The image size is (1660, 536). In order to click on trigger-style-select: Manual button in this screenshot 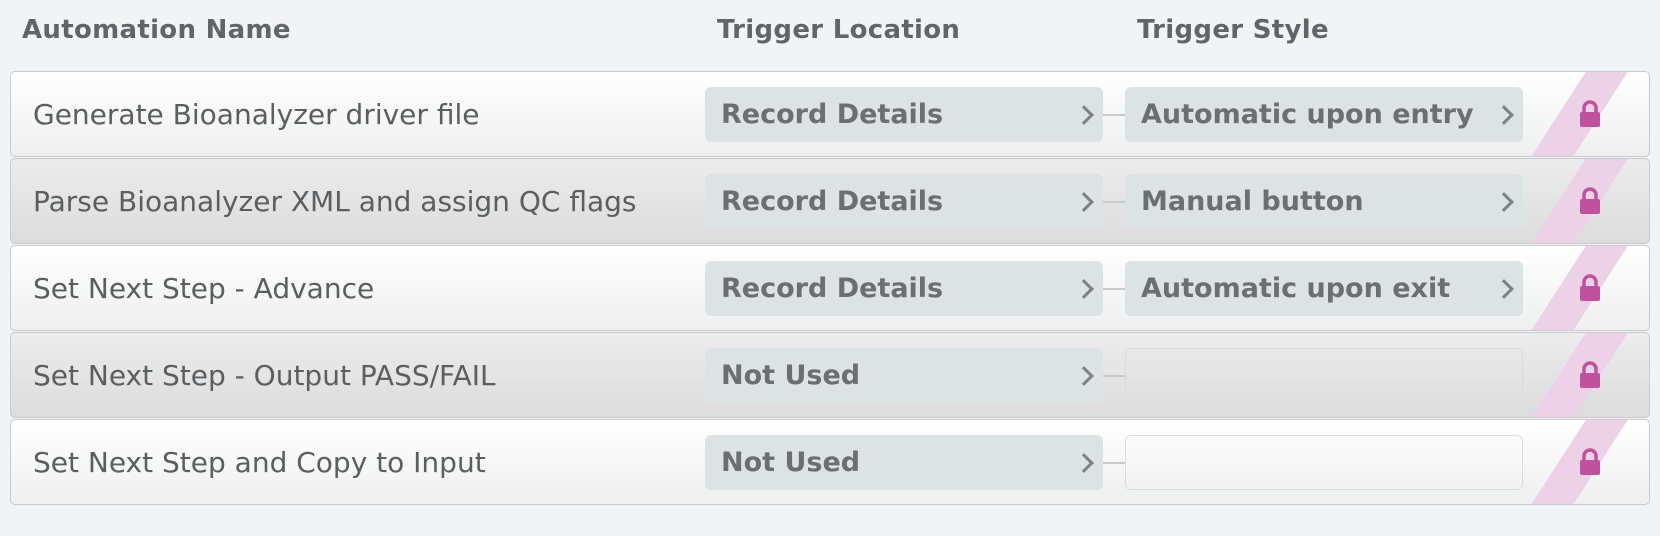, I will do `click(1324, 201)`.